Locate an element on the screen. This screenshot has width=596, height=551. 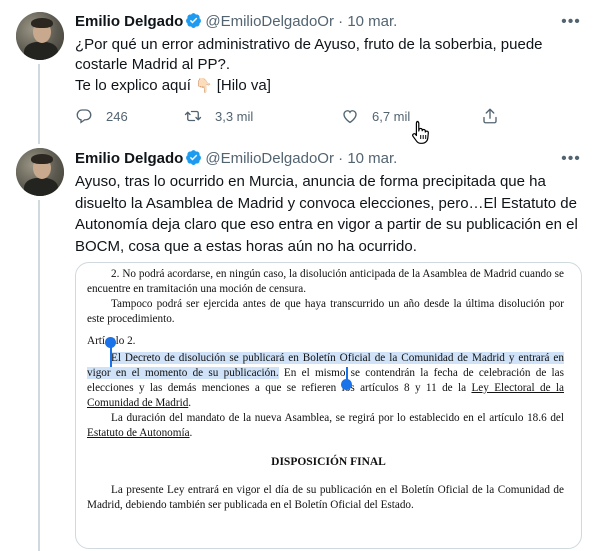
selection-start-bar is located at coordinates (111, 356).